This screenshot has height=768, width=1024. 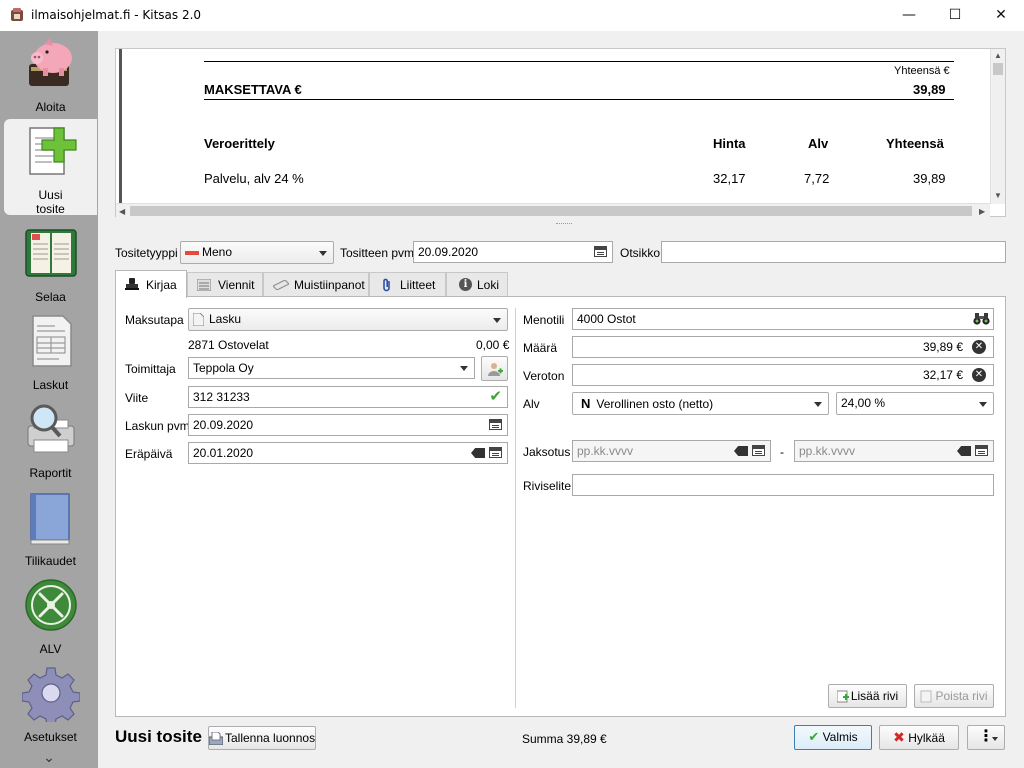 I want to click on sidebar-item-label: Laskut, so click(x=50, y=385).